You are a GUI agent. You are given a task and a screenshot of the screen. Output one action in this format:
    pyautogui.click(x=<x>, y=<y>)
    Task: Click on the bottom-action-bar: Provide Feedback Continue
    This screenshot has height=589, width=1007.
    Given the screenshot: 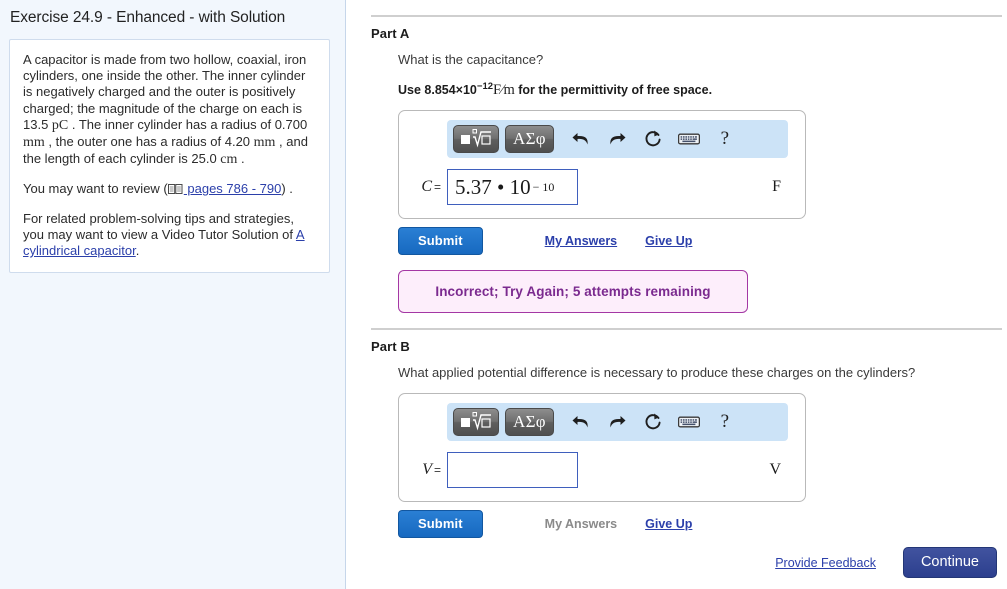 What is the action you would take?
    pyautogui.click(x=886, y=562)
    